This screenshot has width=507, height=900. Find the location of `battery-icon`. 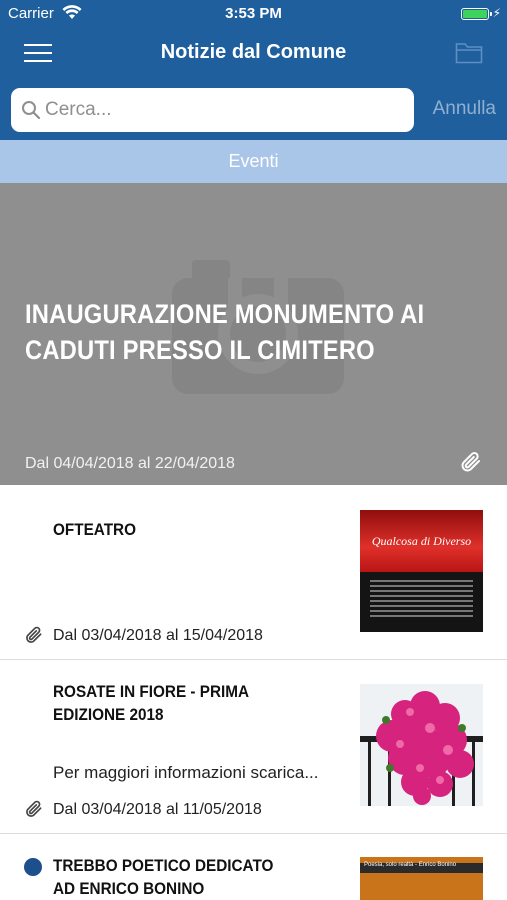

battery-icon is located at coordinates (476, 14).